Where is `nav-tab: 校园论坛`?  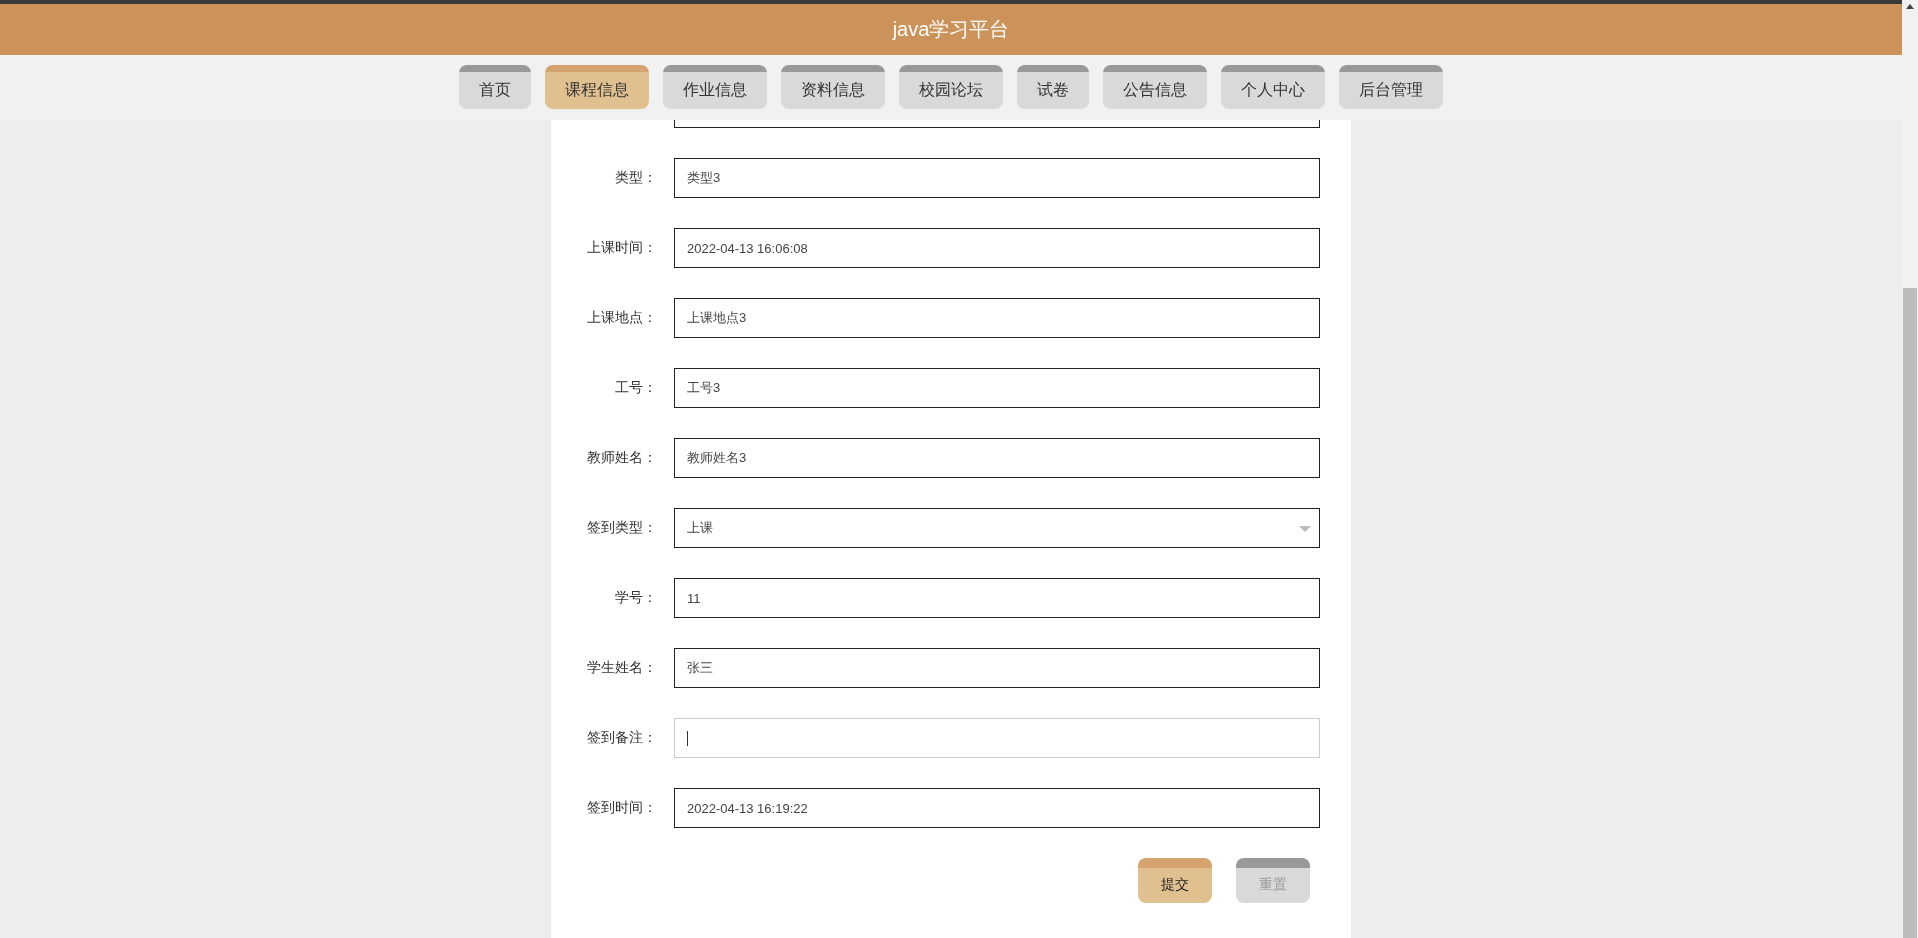
nav-tab: 校园论坛 is located at coordinates (951, 87).